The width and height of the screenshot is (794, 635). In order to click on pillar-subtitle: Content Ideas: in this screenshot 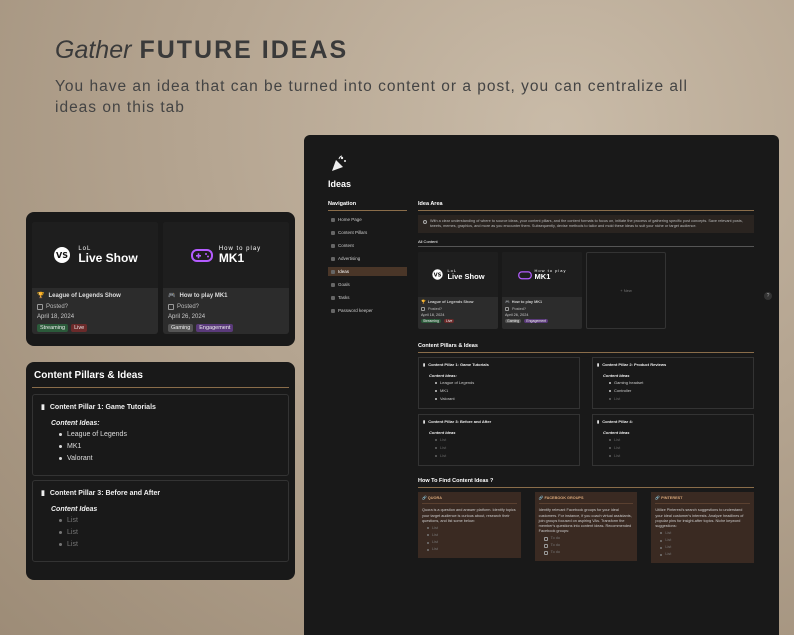, I will do `click(75, 423)`.